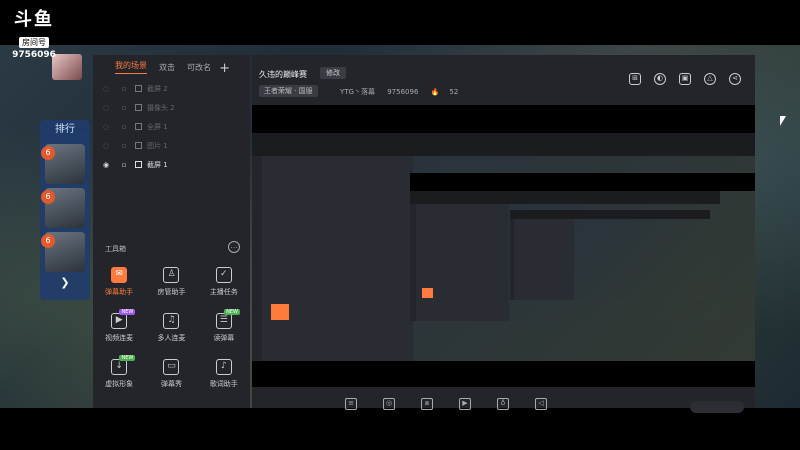  Describe the element at coordinates (503, 404) in the screenshot. I see `mic-icon: ♁` at that location.